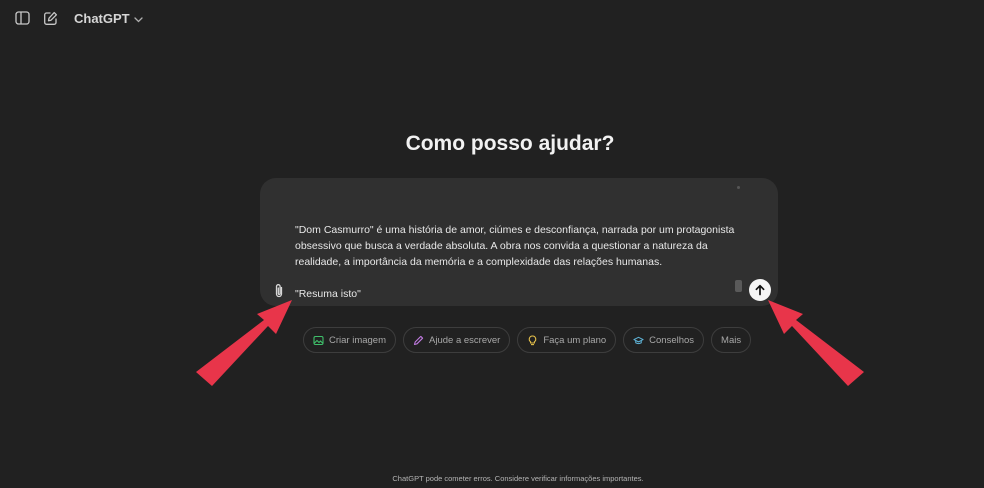 The width and height of the screenshot is (984, 488). Describe the element at coordinates (457, 340) in the screenshot. I see `suggestion-help-write: Ajude a escrever` at that location.